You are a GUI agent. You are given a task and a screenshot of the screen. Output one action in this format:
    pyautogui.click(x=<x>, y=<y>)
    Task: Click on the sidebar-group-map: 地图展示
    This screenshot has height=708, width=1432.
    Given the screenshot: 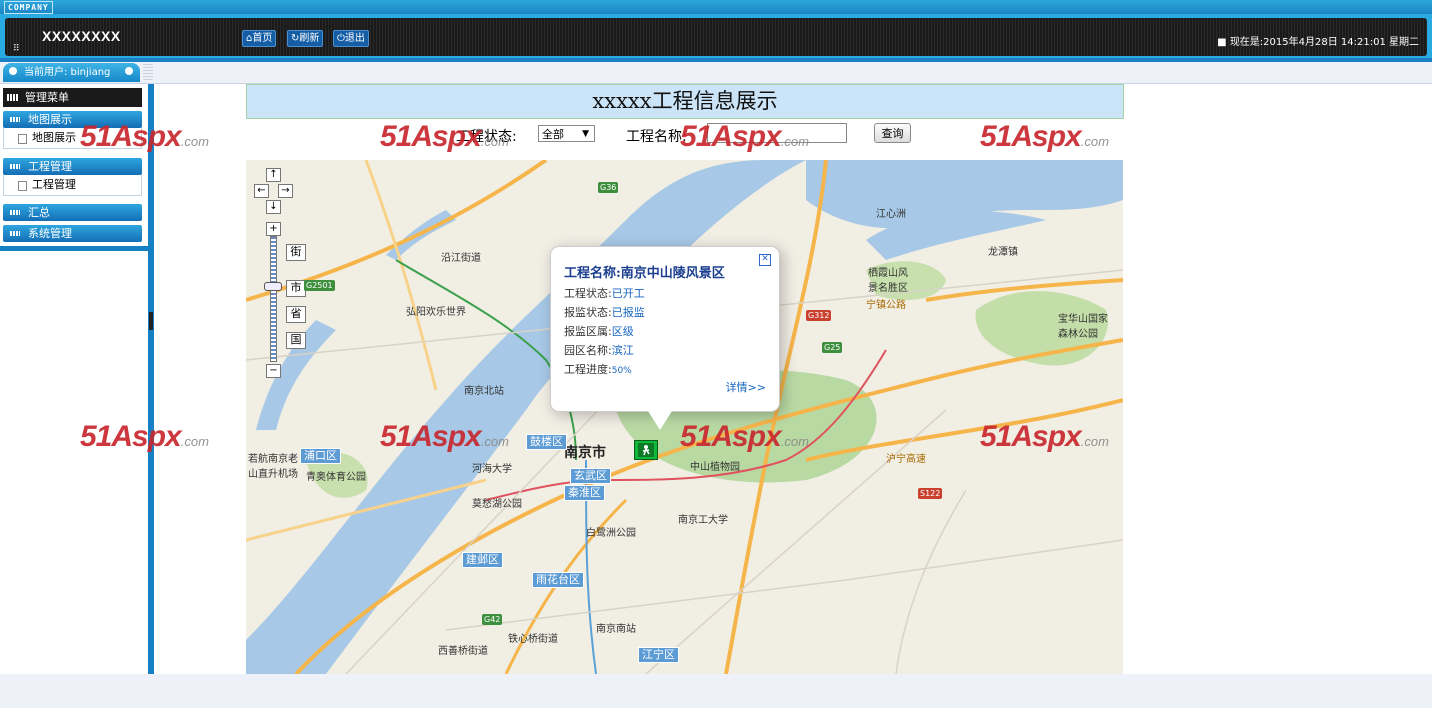 What is the action you would take?
    pyautogui.click(x=72, y=119)
    